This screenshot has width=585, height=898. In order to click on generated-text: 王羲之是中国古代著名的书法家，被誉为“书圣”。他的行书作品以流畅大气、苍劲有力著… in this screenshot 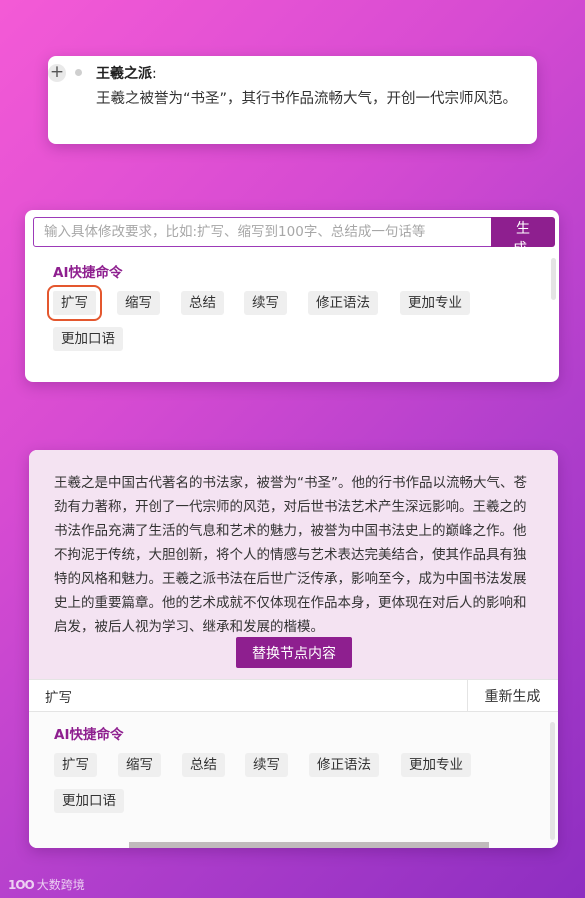, I will do `click(290, 555)`.